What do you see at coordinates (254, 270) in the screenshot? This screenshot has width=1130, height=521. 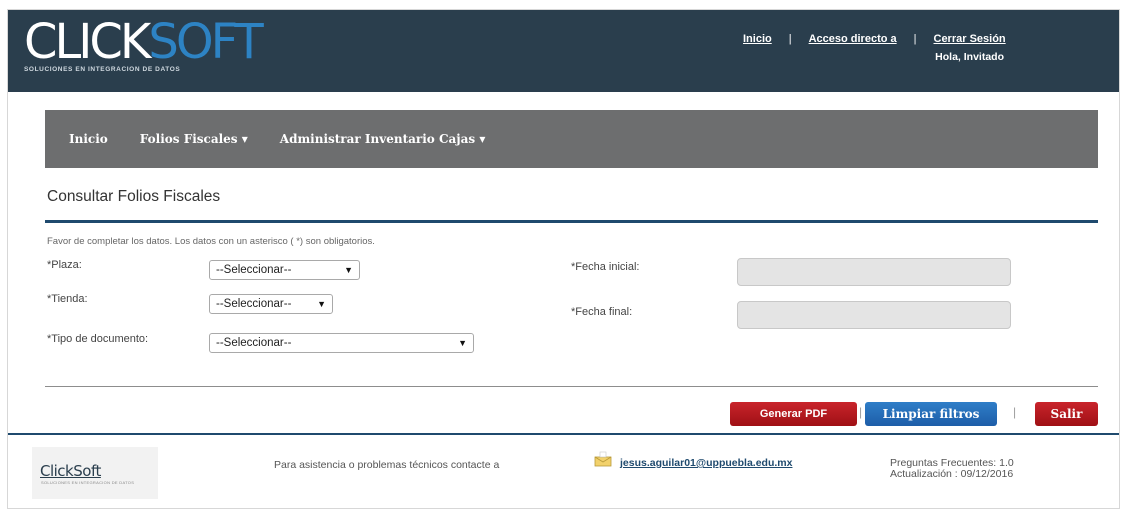 I see `plaza-select-value: --Seleccionar--` at bounding box center [254, 270].